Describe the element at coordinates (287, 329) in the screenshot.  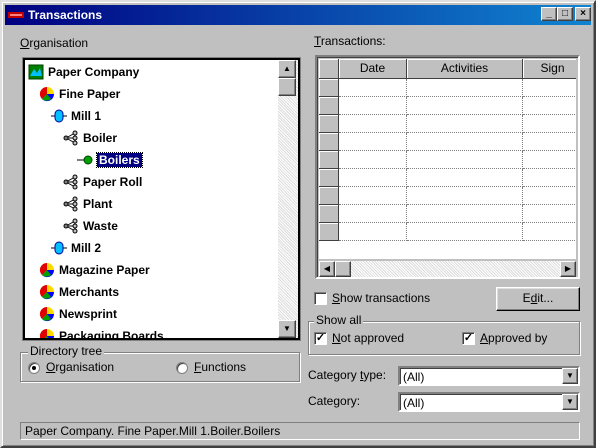
I see `scroll-down-arrow-icon: ▼` at that location.